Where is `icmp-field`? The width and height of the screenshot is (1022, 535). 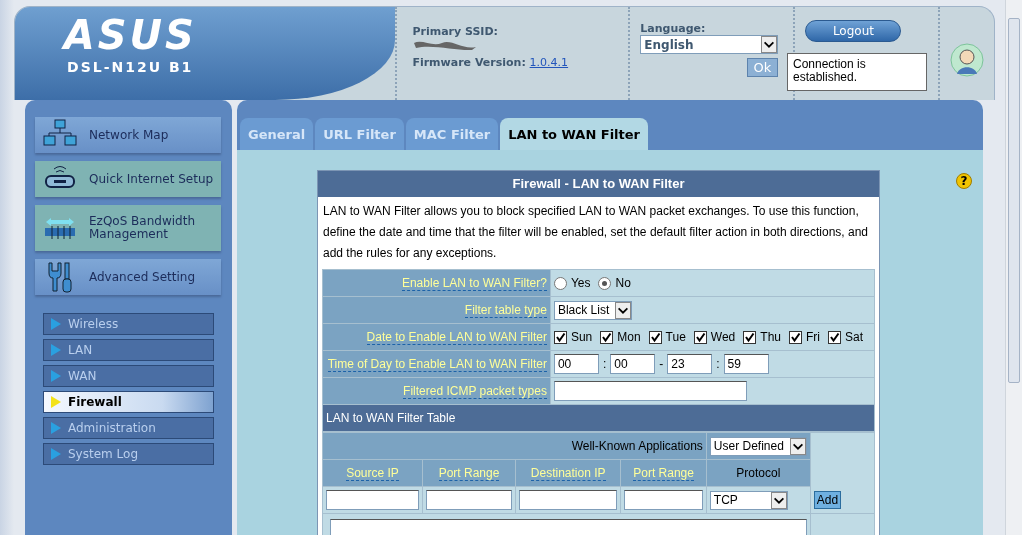
icmp-field is located at coordinates (650, 391).